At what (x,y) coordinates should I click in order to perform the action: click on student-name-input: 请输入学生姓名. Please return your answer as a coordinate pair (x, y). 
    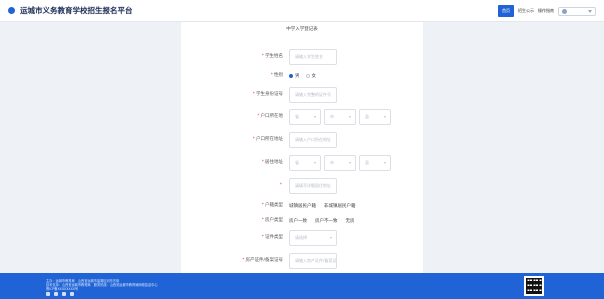
    Looking at the image, I should click on (313, 57).